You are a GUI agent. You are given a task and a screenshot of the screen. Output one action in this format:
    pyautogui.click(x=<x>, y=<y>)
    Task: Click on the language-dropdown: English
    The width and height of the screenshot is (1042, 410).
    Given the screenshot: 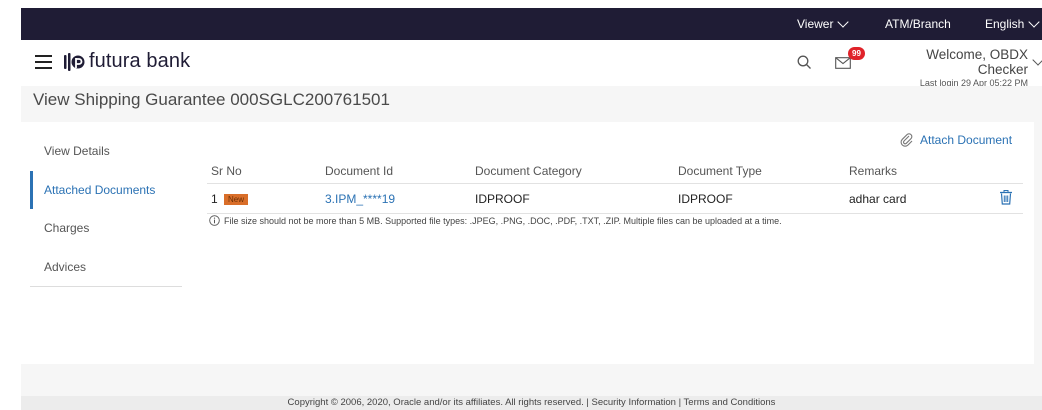 What is the action you would take?
    pyautogui.click(x=1013, y=23)
    